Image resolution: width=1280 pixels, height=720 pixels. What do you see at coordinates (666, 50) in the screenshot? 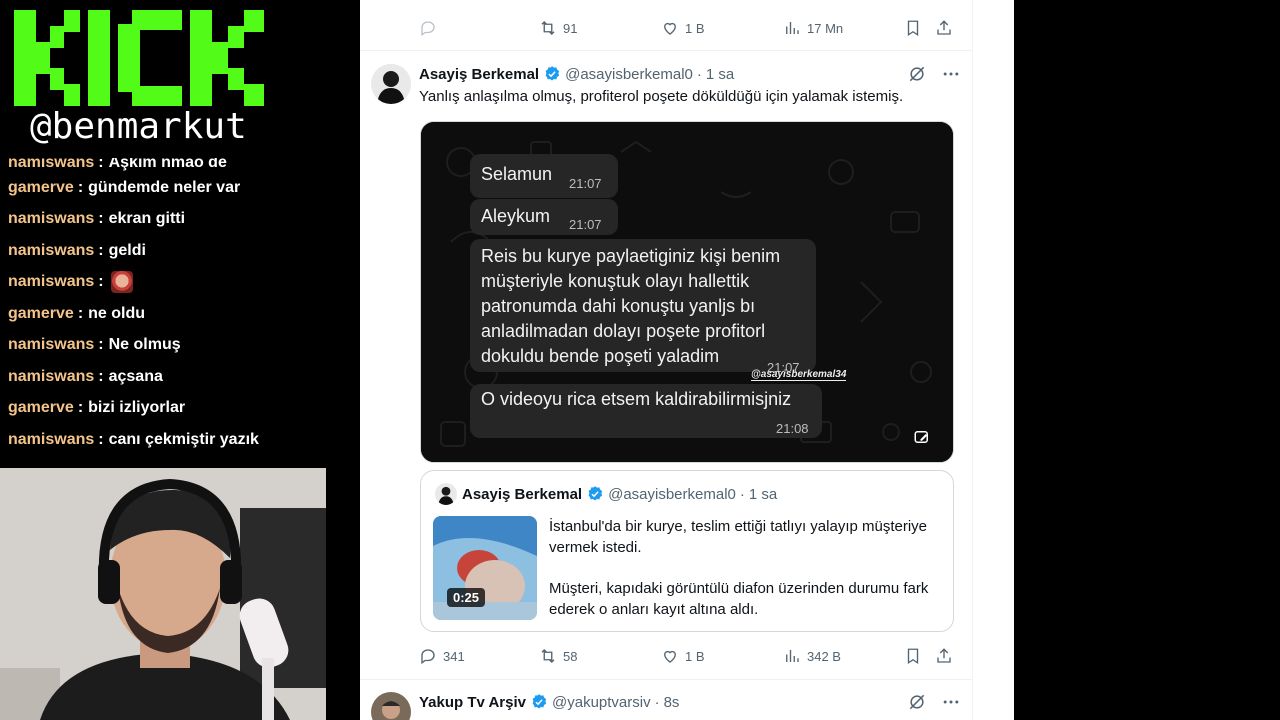
I see `tweet-divider` at bounding box center [666, 50].